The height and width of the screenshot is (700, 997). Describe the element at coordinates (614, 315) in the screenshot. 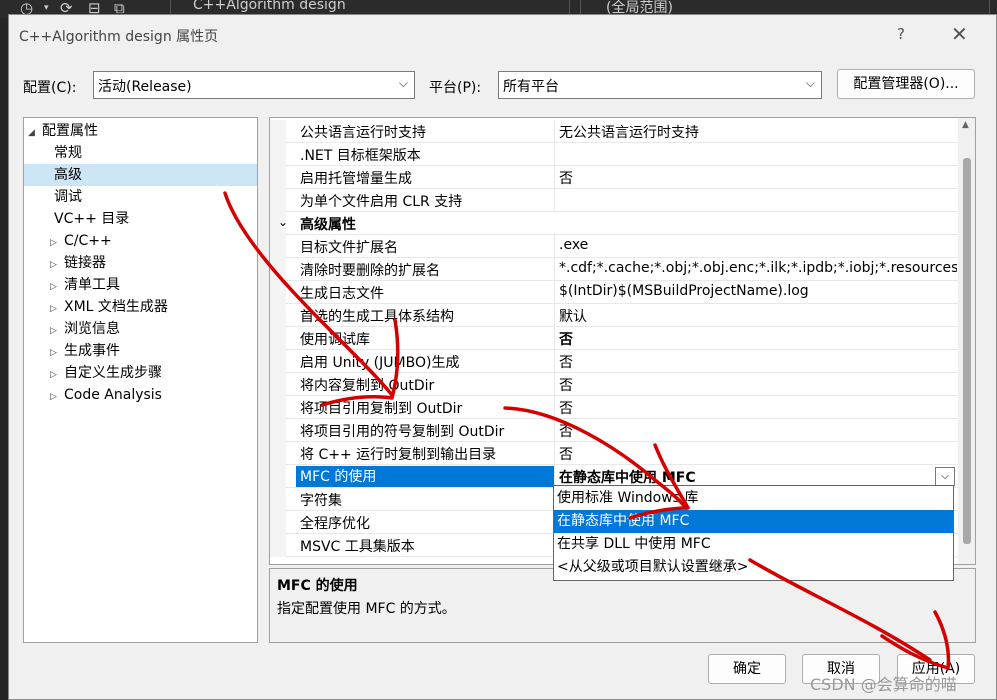

I see `property-row: 首选的生成工具体系结构 默认` at that location.